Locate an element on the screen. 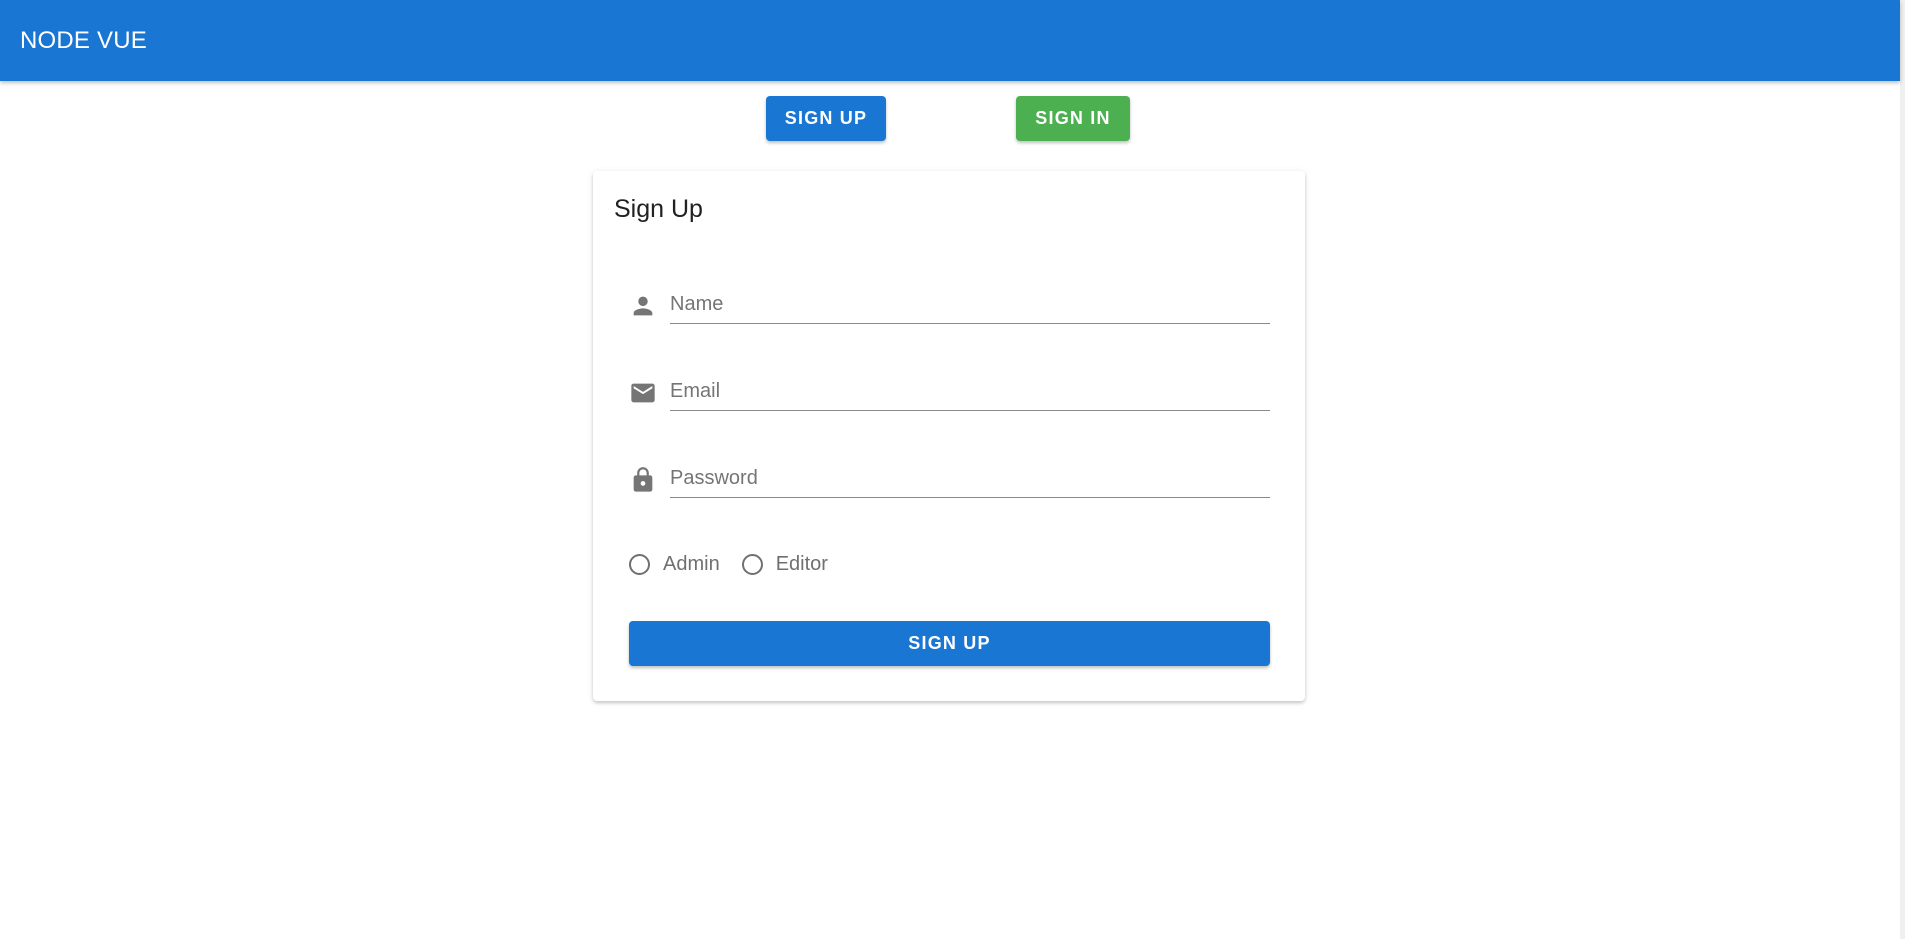 The height and width of the screenshot is (939, 1905). app-bar: NODE VUE is located at coordinates (950, 40).